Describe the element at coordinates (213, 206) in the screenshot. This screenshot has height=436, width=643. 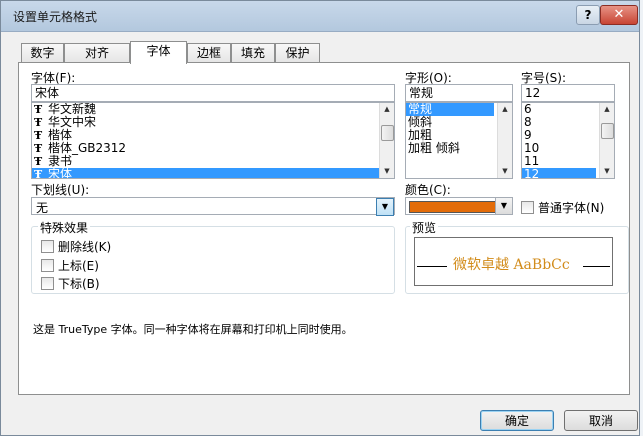
I see `underline-select: 无 ▼` at that location.